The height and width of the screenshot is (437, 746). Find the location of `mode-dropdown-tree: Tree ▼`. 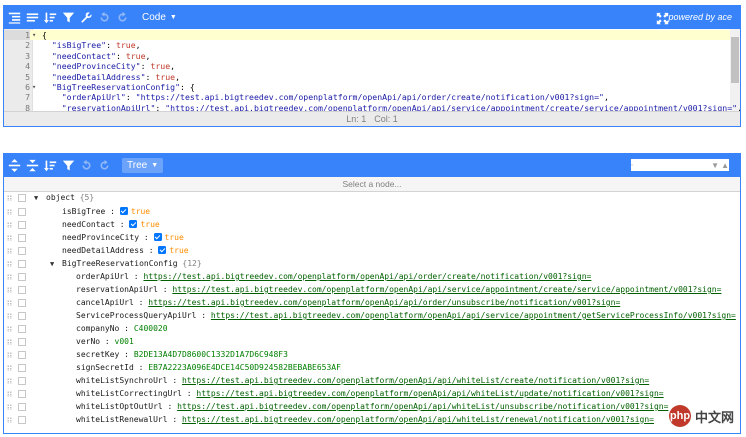

mode-dropdown-tree: Tree ▼ is located at coordinates (143, 165).